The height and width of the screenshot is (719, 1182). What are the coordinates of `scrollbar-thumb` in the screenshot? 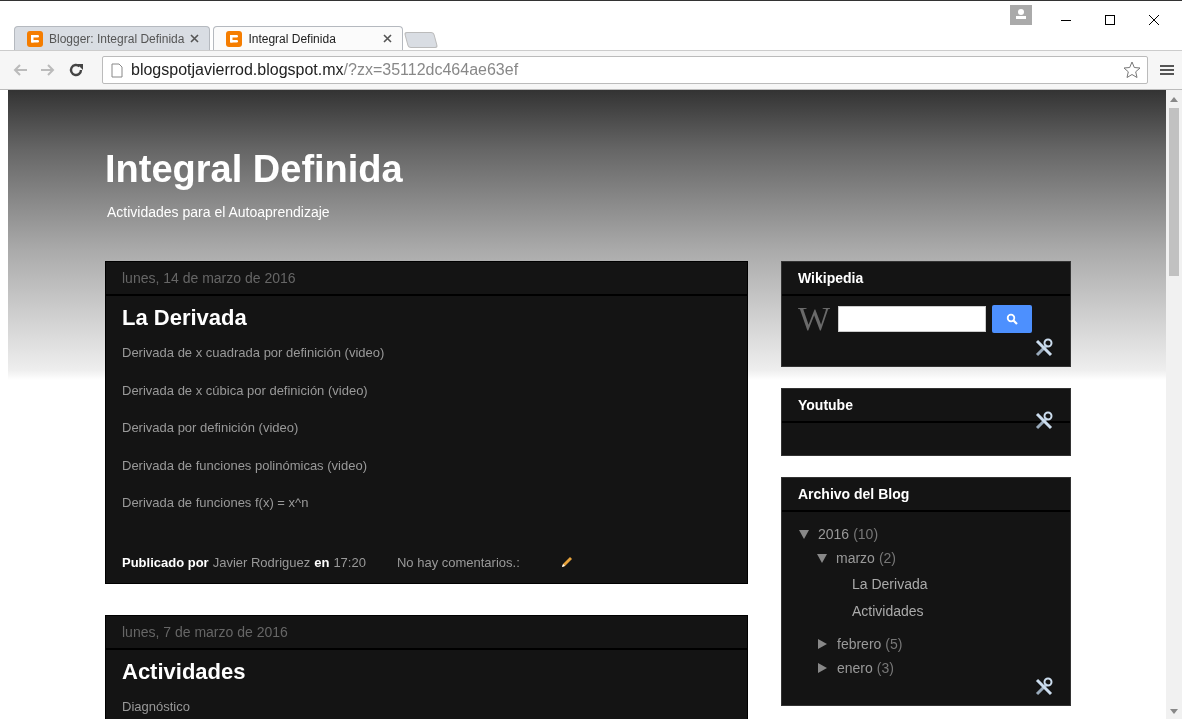 It's located at (1174, 192).